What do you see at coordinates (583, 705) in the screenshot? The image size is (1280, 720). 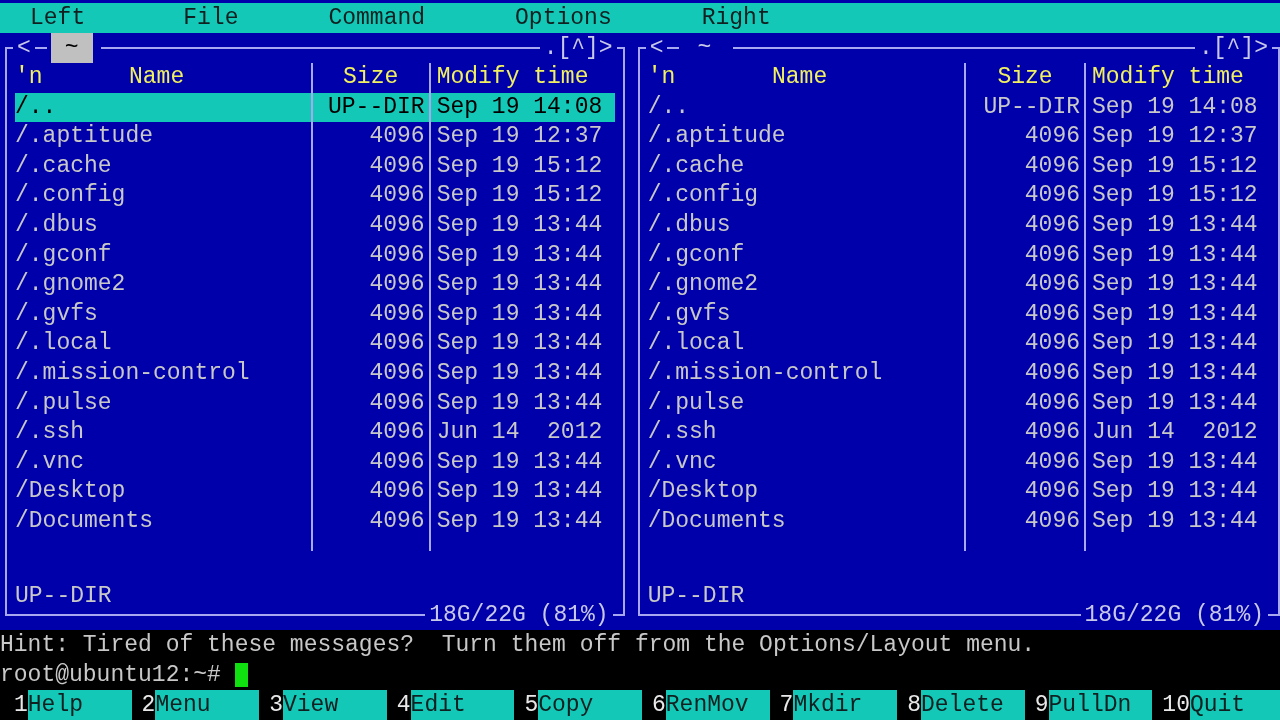 I see `function-key: 5Copy` at bounding box center [583, 705].